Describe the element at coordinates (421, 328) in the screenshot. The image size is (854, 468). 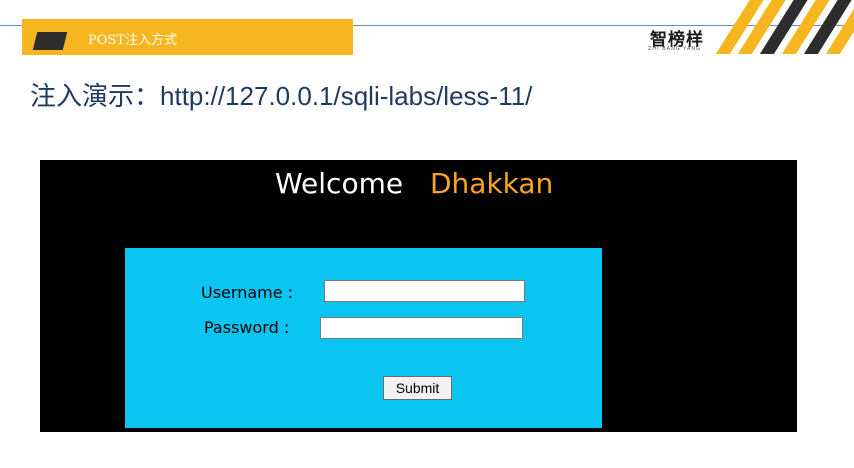
I see `password-input` at that location.